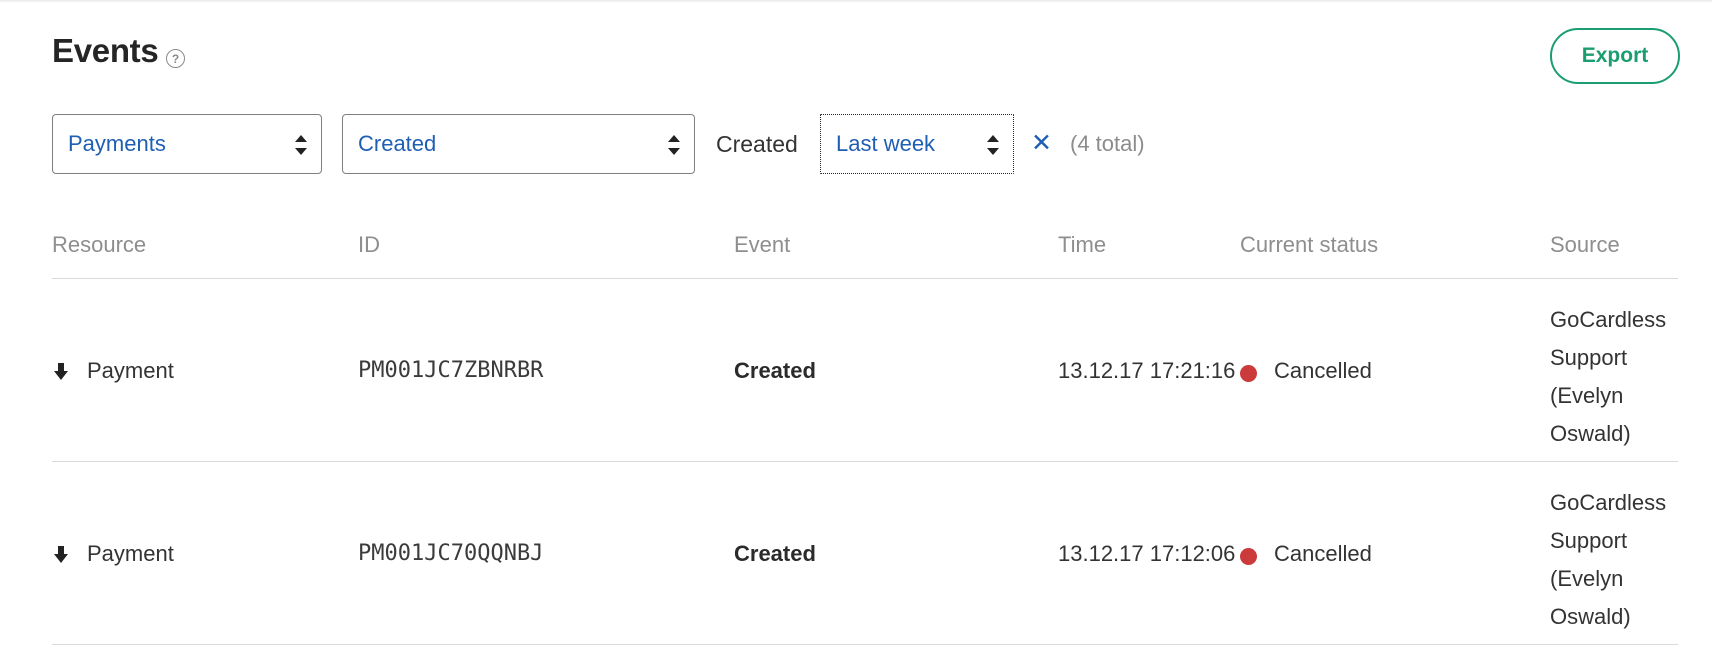  What do you see at coordinates (1585, 245) in the screenshot?
I see `column-header-source: Source` at bounding box center [1585, 245].